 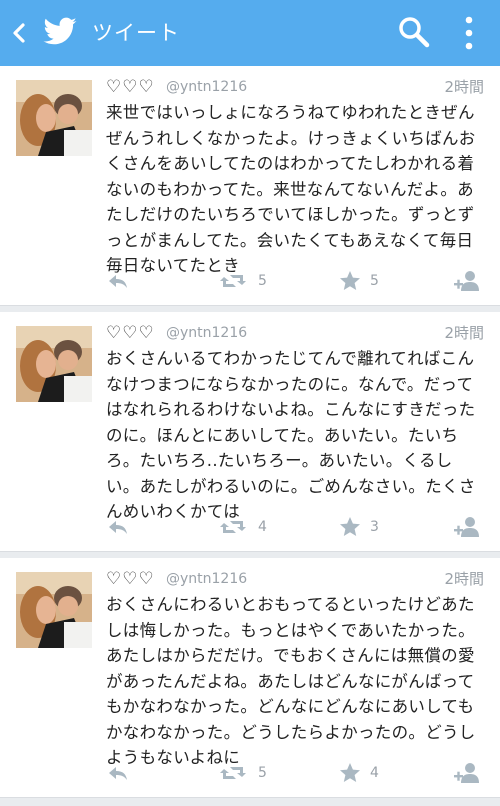 I want to click on favorite-count: 4, so click(x=374, y=773).